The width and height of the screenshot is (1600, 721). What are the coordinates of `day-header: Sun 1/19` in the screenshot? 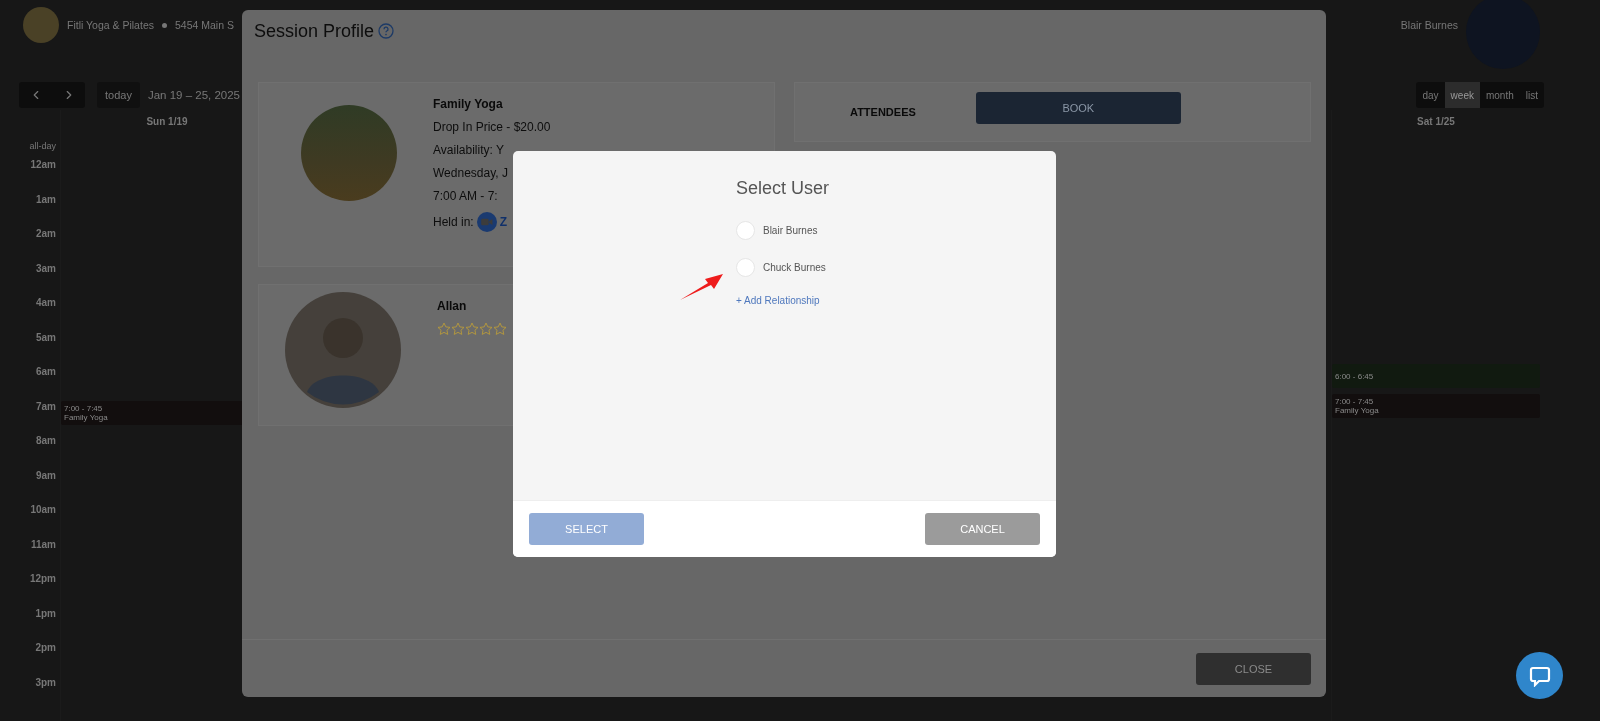 It's located at (167, 121).